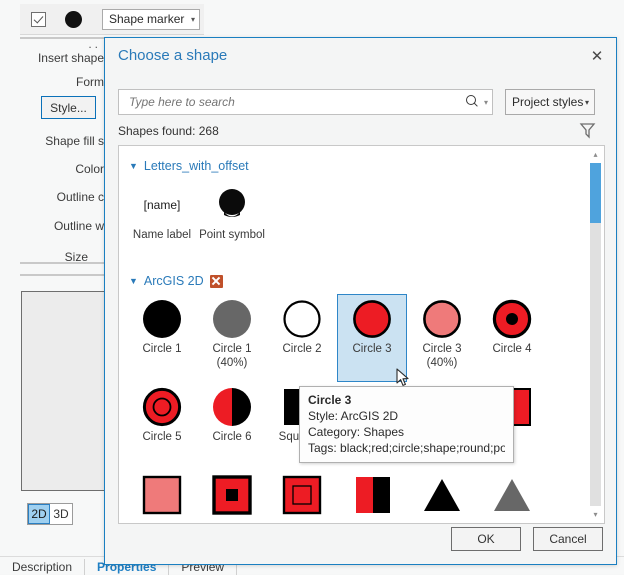  I want to click on scroll-down-arrow-icon: ▾, so click(595, 514).